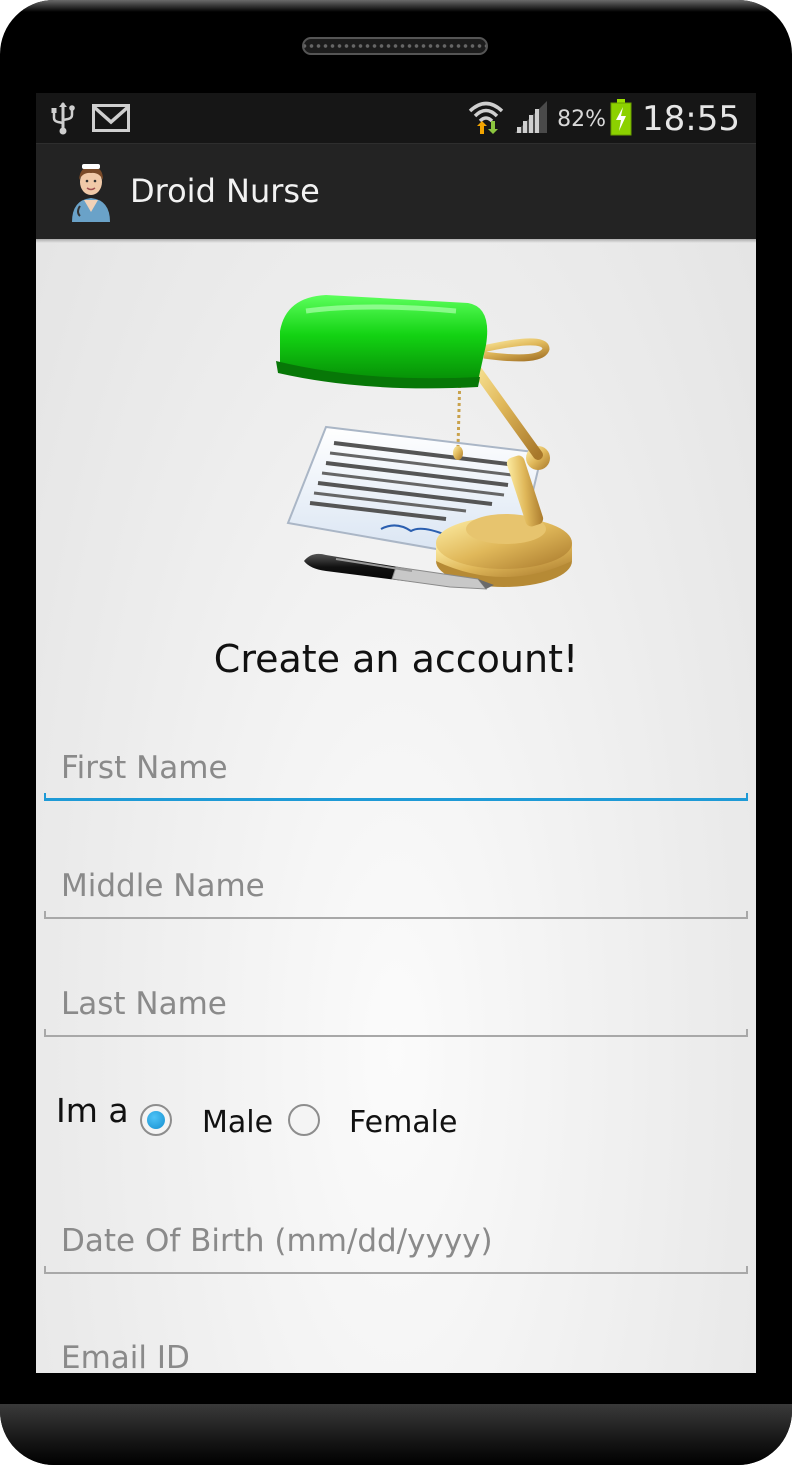 The height and width of the screenshot is (1465, 792). I want to click on date-of-birth-underline, so click(396, 1273).